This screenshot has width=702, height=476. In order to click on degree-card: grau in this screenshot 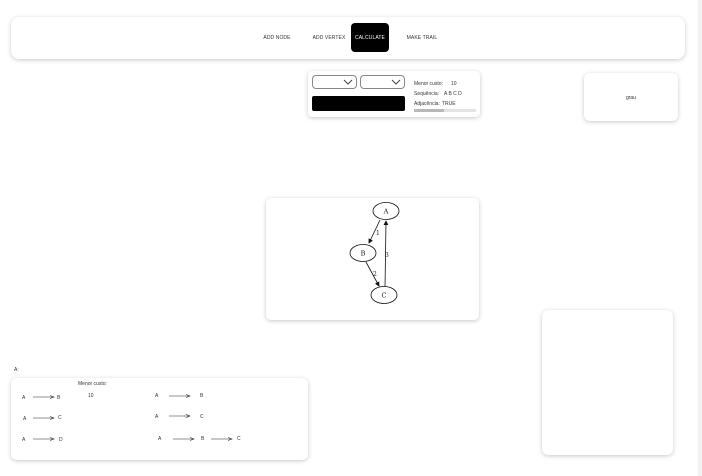, I will do `click(631, 97)`.